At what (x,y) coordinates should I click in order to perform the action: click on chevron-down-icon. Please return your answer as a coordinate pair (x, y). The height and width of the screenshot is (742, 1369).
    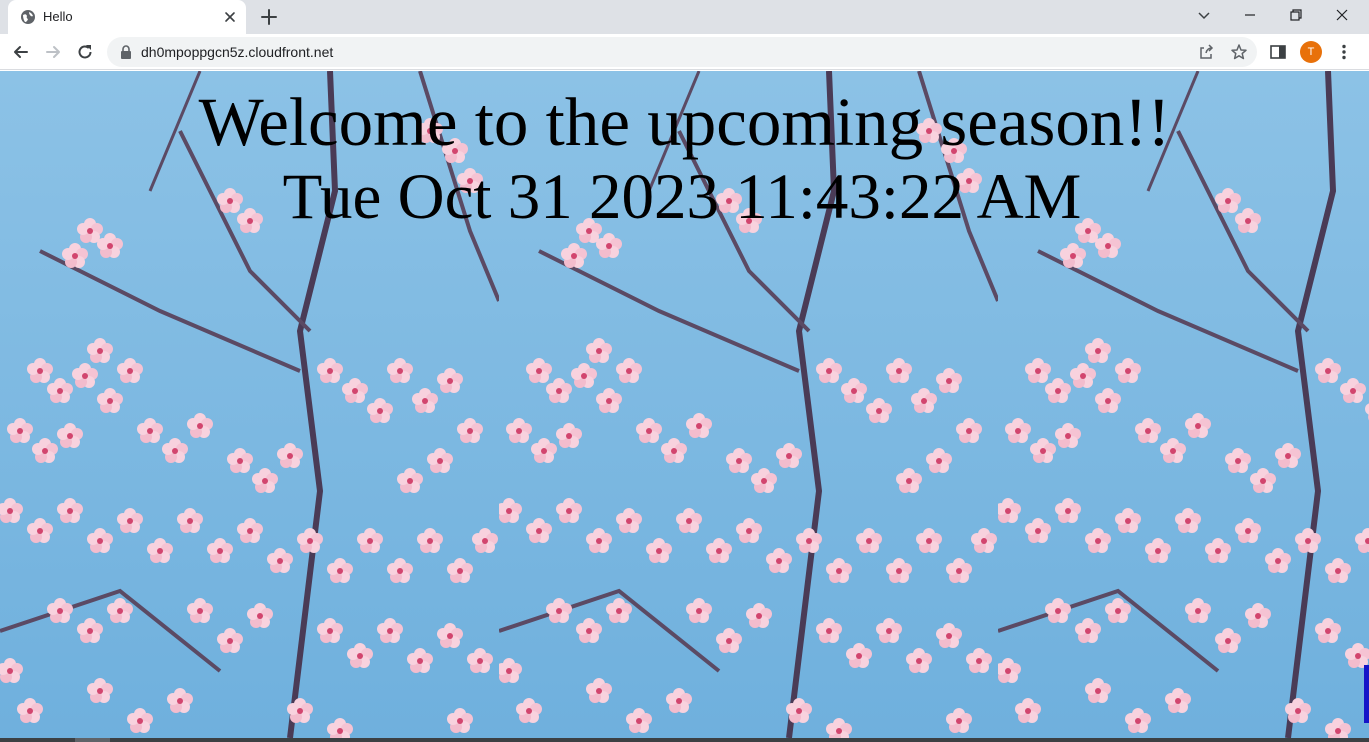
    Looking at the image, I should click on (1204, 16).